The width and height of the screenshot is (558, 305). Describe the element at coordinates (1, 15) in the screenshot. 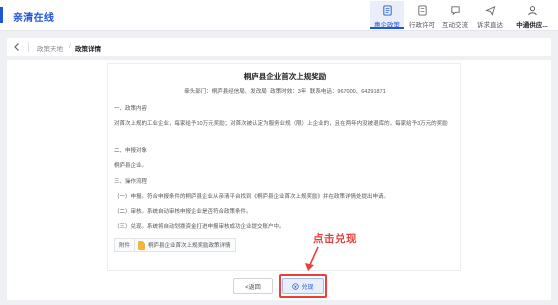

I see `brand-accent-bar` at that location.